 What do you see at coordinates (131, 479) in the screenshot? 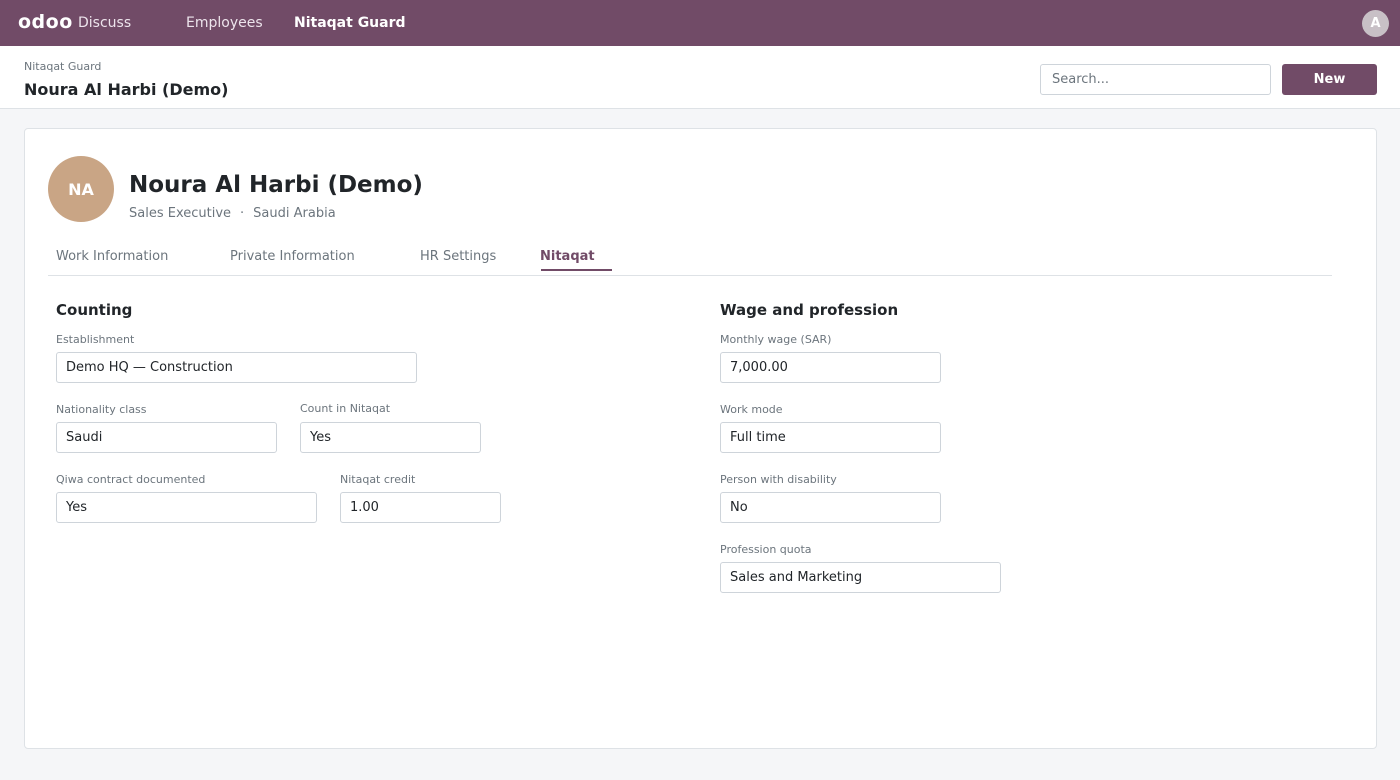
I see `qiwa-contract-label: Qiwa contract documented` at bounding box center [131, 479].